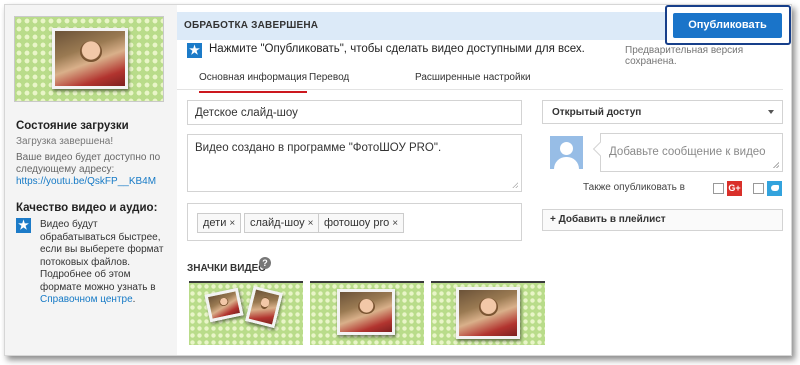 The height and width of the screenshot is (365, 800). What do you see at coordinates (566, 148) in the screenshot?
I see `avatar-head` at bounding box center [566, 148].